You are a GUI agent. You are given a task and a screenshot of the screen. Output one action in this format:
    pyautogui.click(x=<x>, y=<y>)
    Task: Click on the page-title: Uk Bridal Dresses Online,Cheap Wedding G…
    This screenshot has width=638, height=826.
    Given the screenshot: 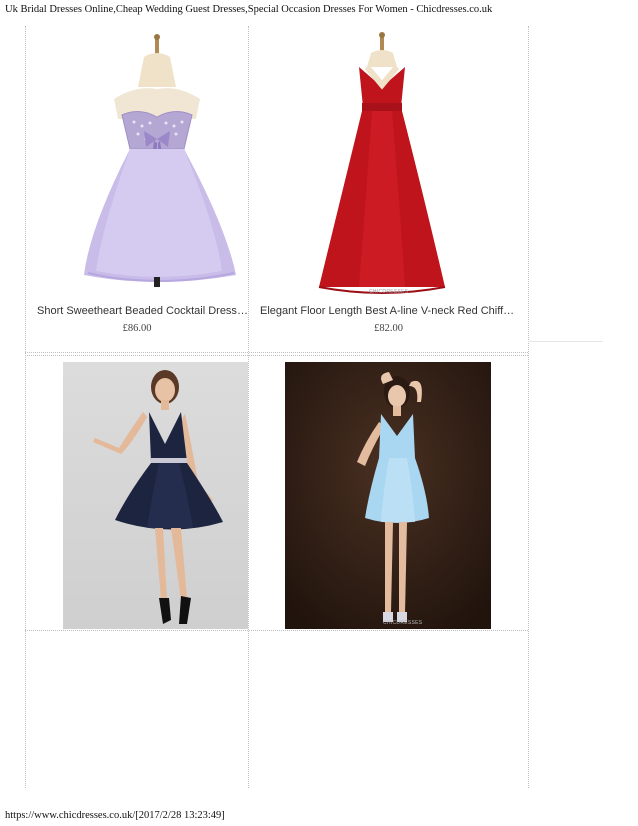 What is the action you would take?
    pyautogui.click(x=249, y=9)
    